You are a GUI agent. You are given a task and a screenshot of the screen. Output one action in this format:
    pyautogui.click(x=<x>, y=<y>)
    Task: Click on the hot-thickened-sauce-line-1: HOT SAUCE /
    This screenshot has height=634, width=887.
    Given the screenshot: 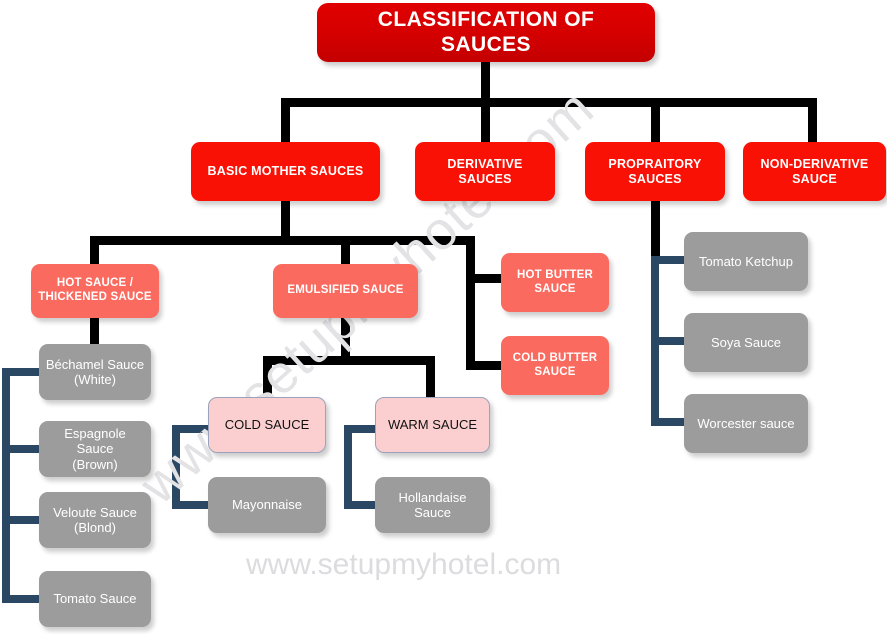 What is the action you would take?
    pyautogui.click(x=95, y=283)
    